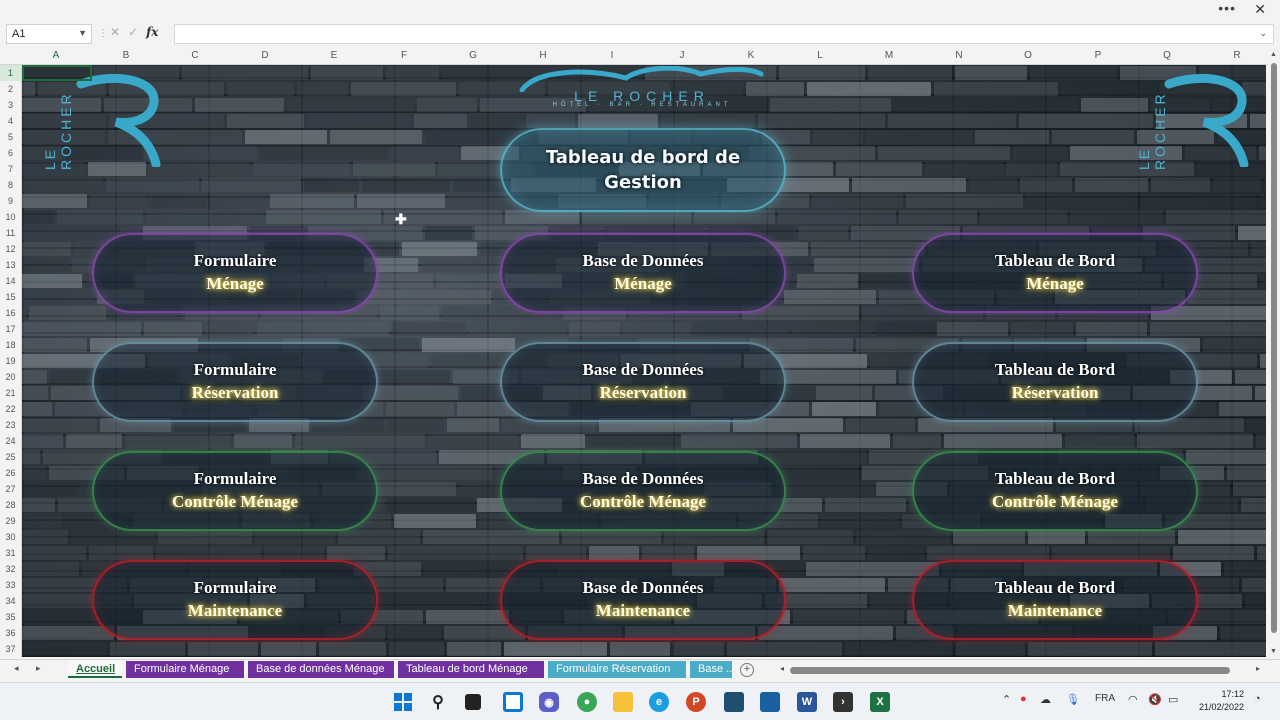 Image resolution: width=1280 pixels, height=720 pixels. What do you see at coordinates (643, 491) in the screenshot?
I see `base-de-donnees-controle-menage-button: Base de Données Contrôle Ménage` at bounding box center [643, 491].